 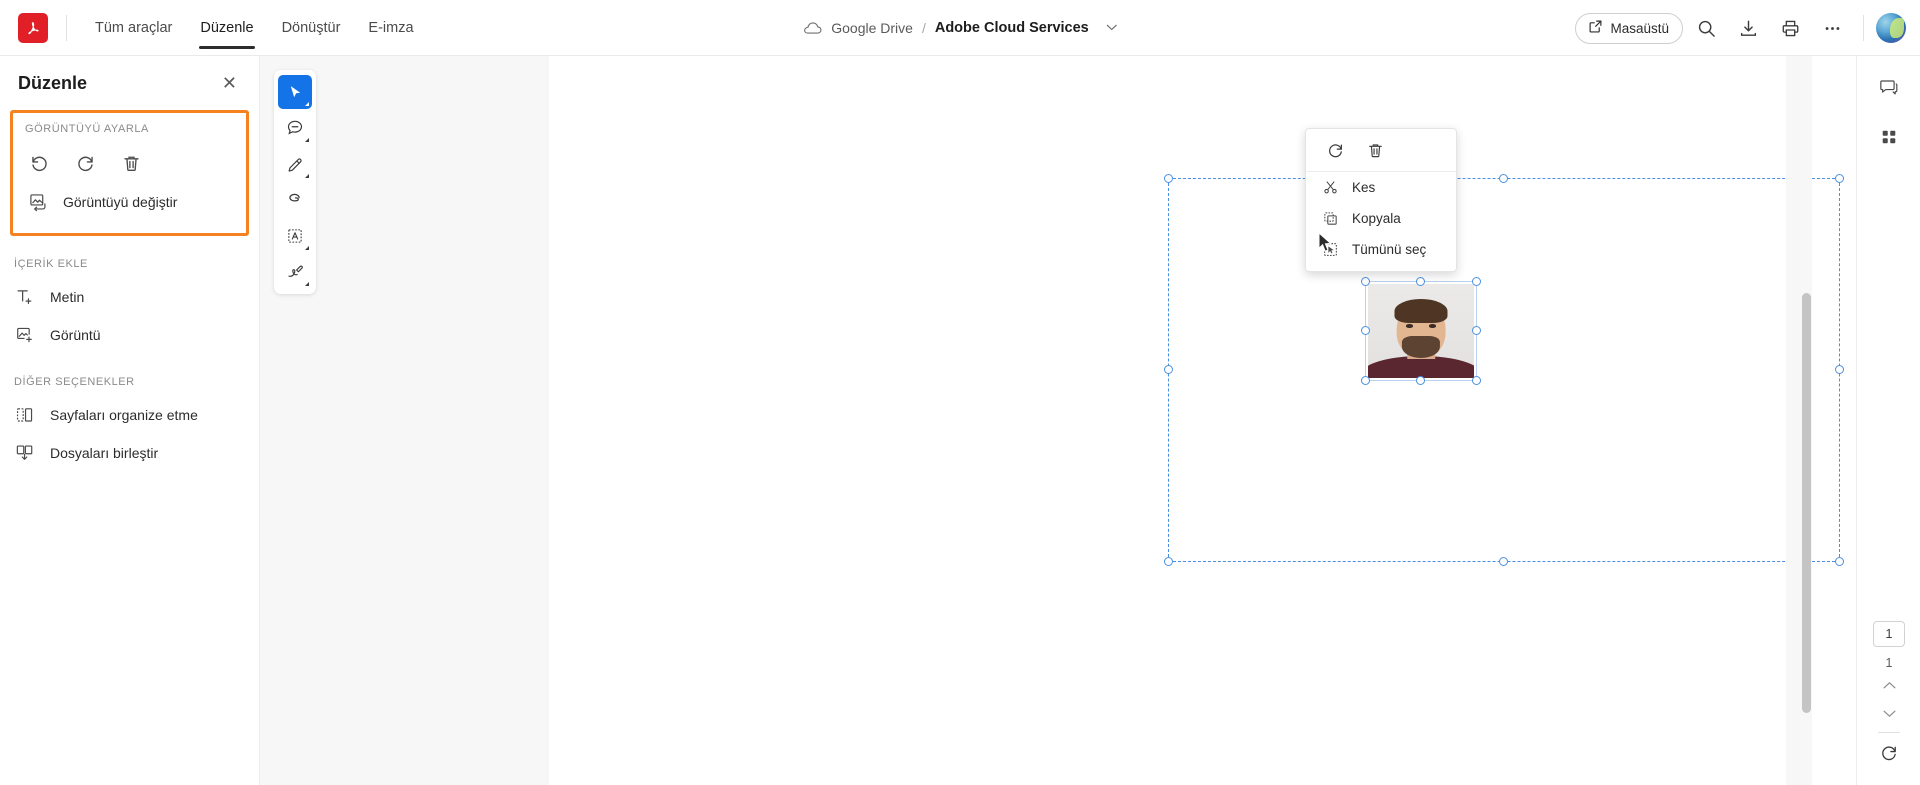 I want to click on document-title: Adobe Cloud Services, so click(x=1011, y=27).